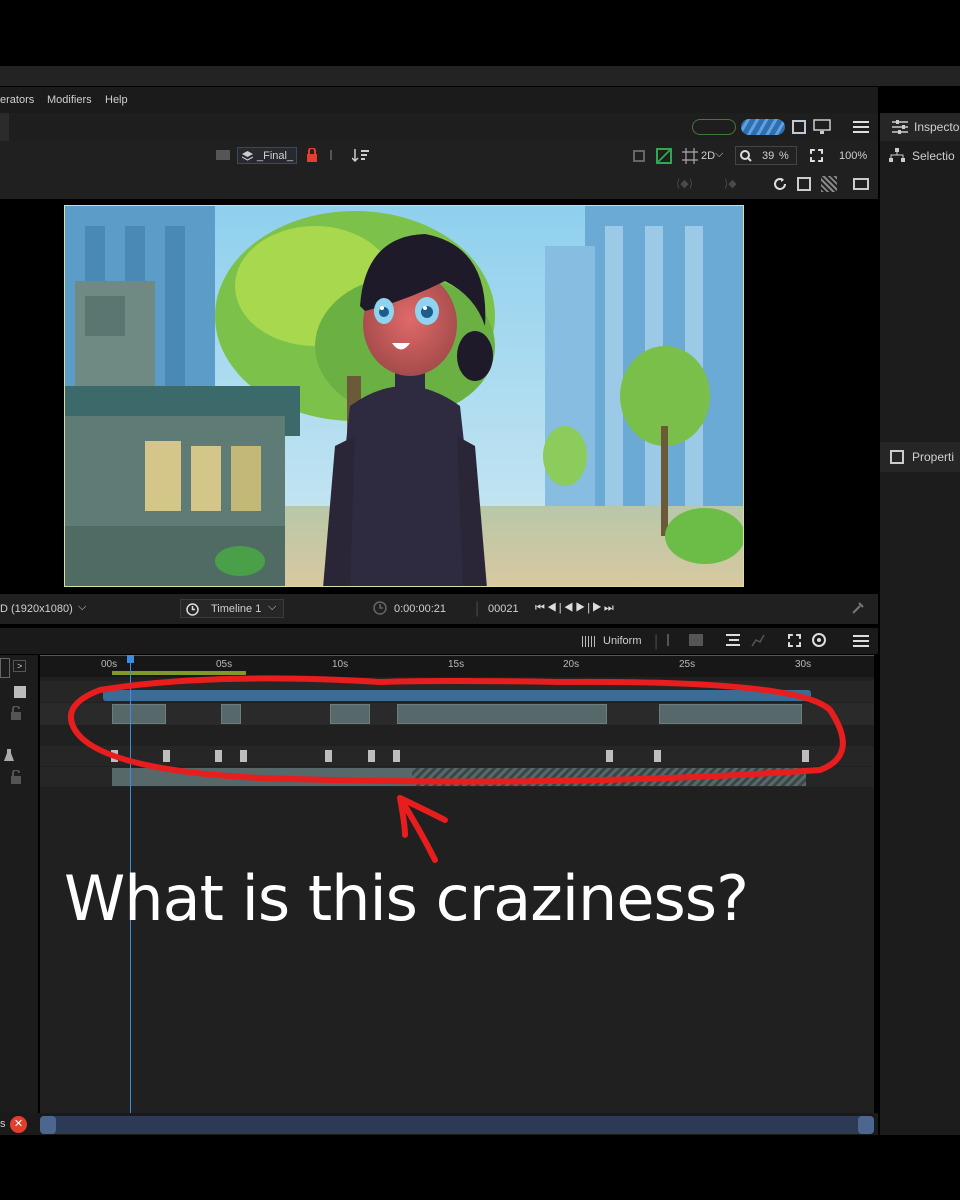  I want to click on monitor-icon, so click(822, 127).